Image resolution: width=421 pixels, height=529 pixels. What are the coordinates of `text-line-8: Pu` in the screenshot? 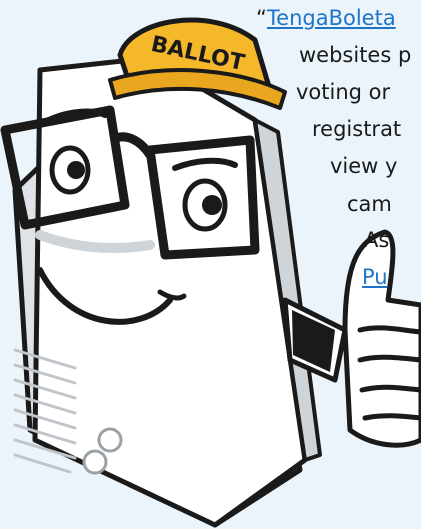 It's located at (375, 277).